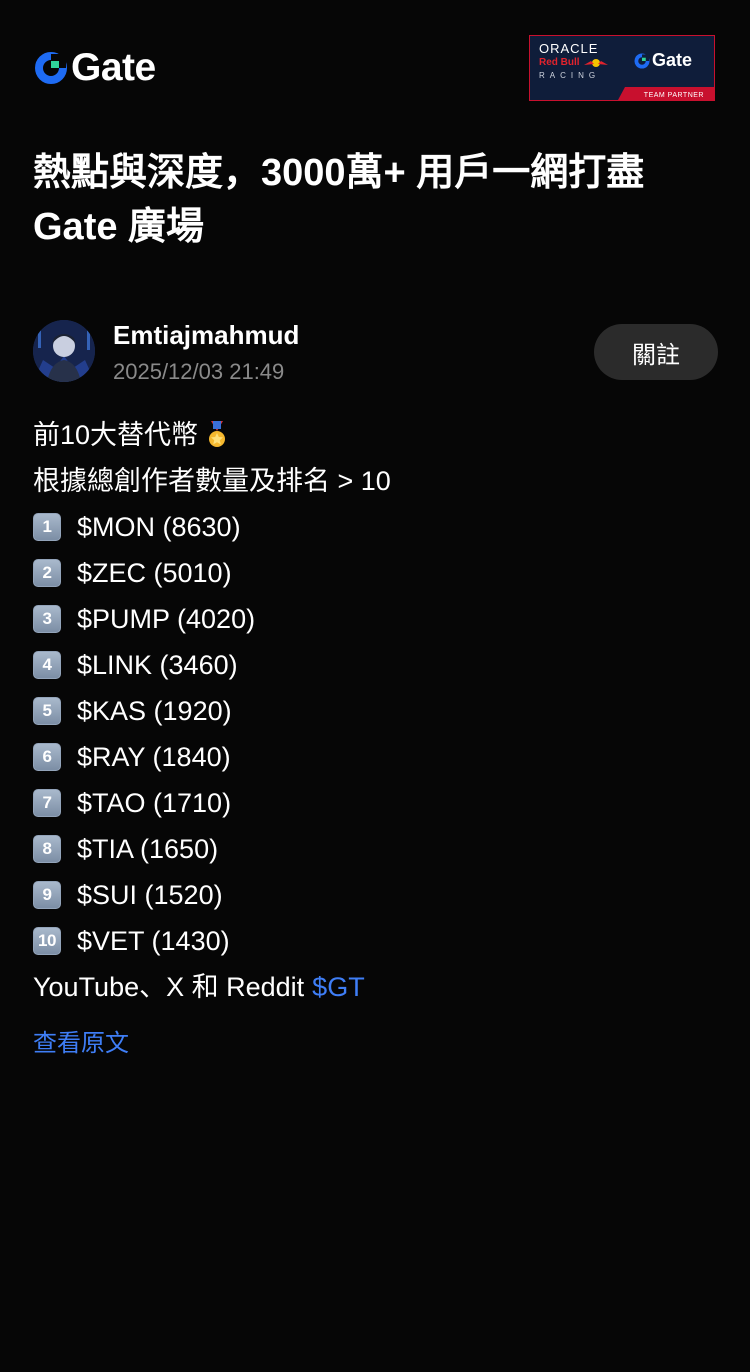 The width and height of the screenshot is (750, 1372). I want to click on partner-badge: ORACLE Red Bull RACING Gate TEAM PARTNER, so click(622, 68).